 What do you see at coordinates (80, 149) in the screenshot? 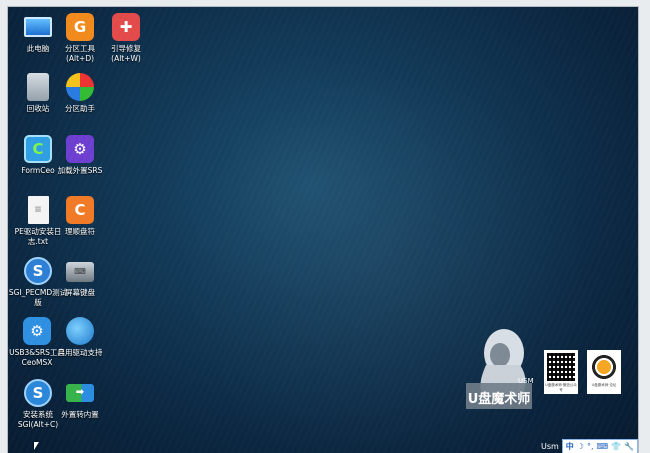
I see `srs-icon: ⚙` at bounding box center [80, 149].